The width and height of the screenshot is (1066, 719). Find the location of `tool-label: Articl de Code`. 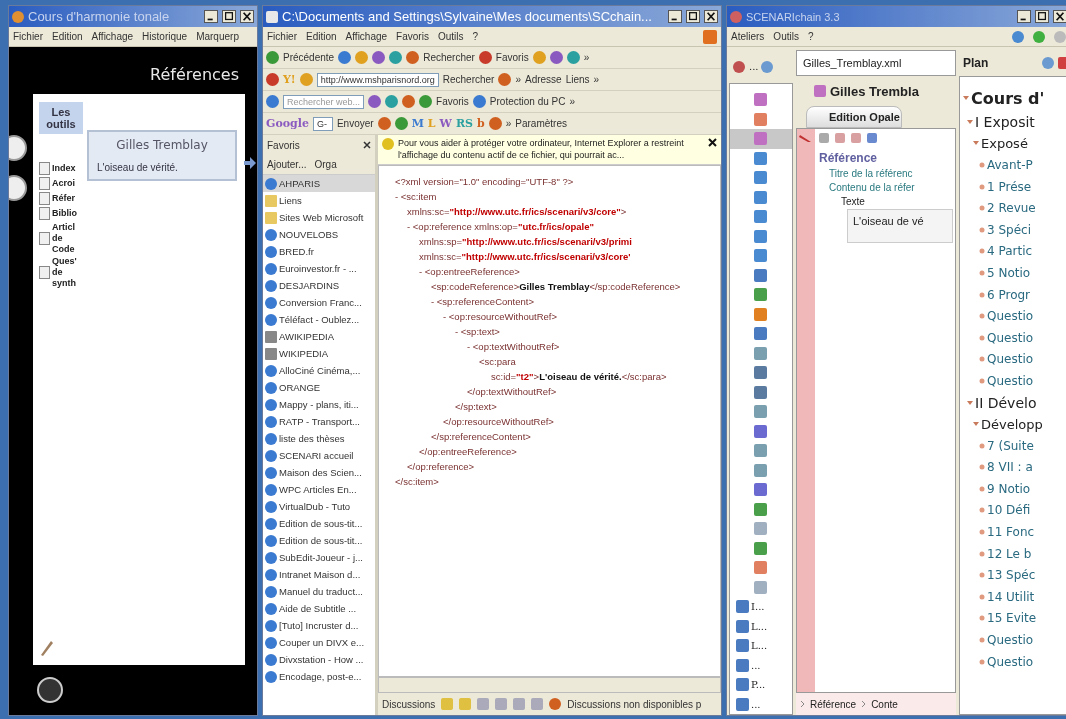

tool-label: Articl de Code is located at coordinates (69, 238).